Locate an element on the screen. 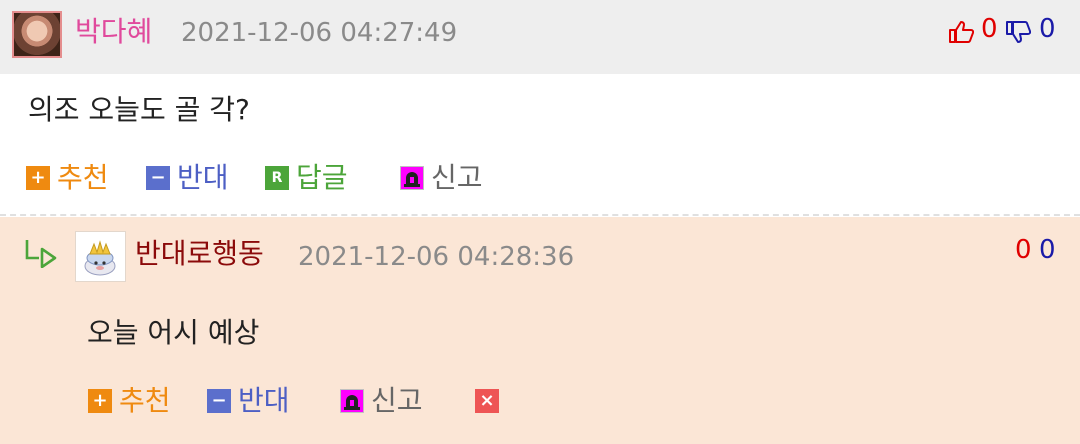  reply-arrow-icon is located at coordinates (41, 254).